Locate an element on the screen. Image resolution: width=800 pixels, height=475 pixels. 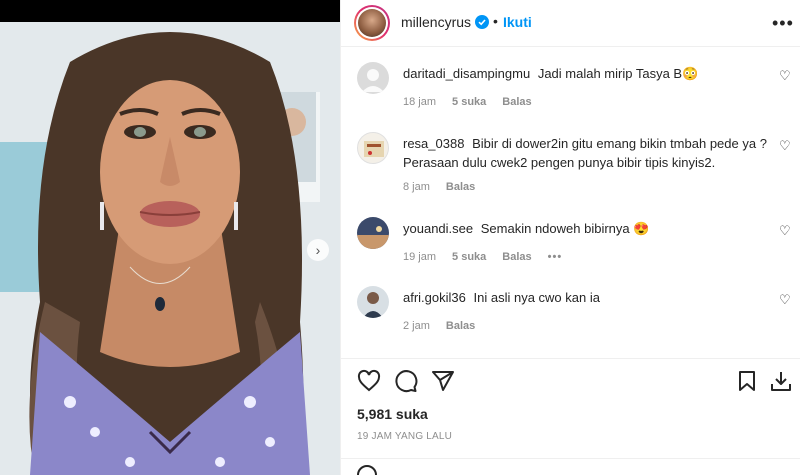
more-options-icon: ••• is located at coordinates (783, 23).